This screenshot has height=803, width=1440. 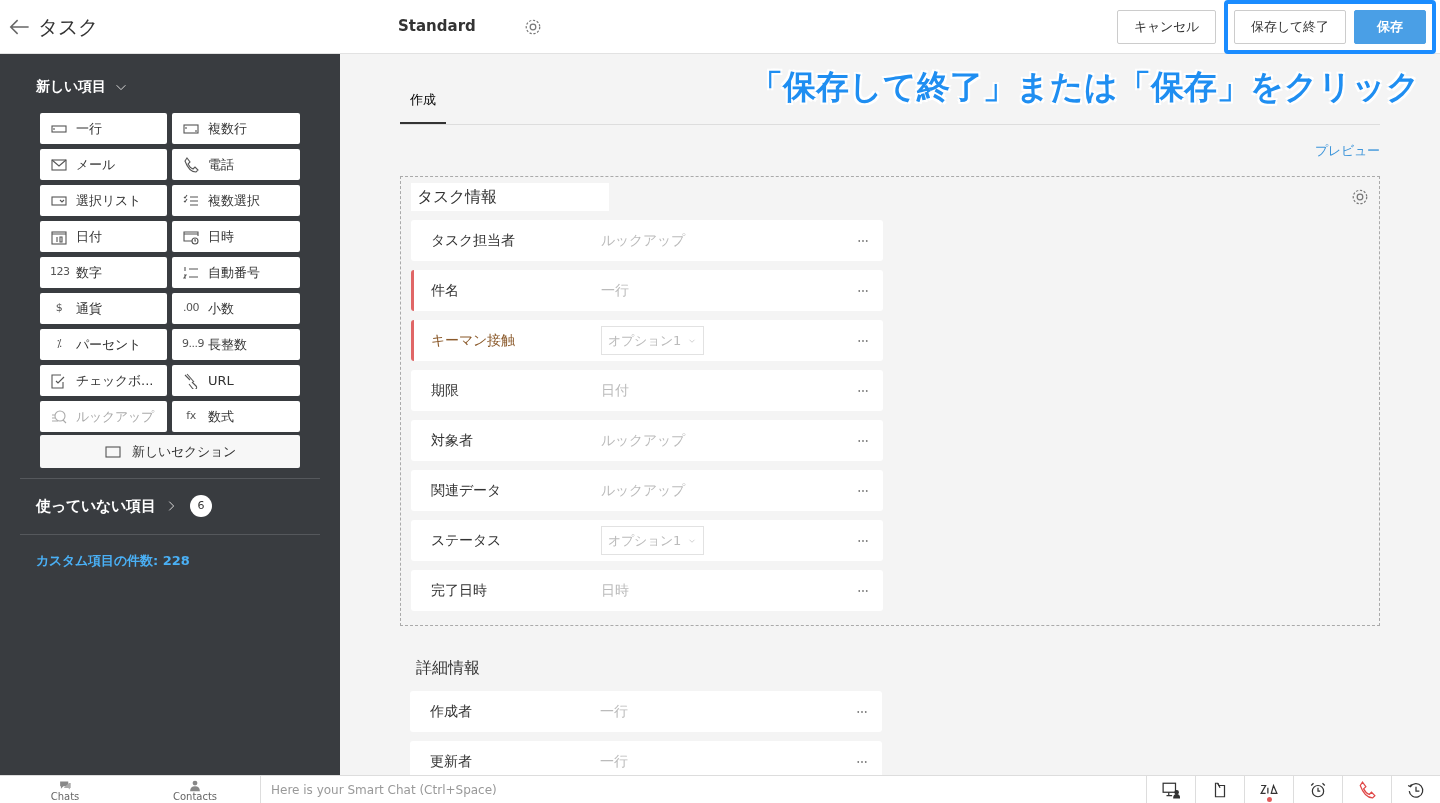 I want to click on field-label: 対象者, so click(x=452, y=440).